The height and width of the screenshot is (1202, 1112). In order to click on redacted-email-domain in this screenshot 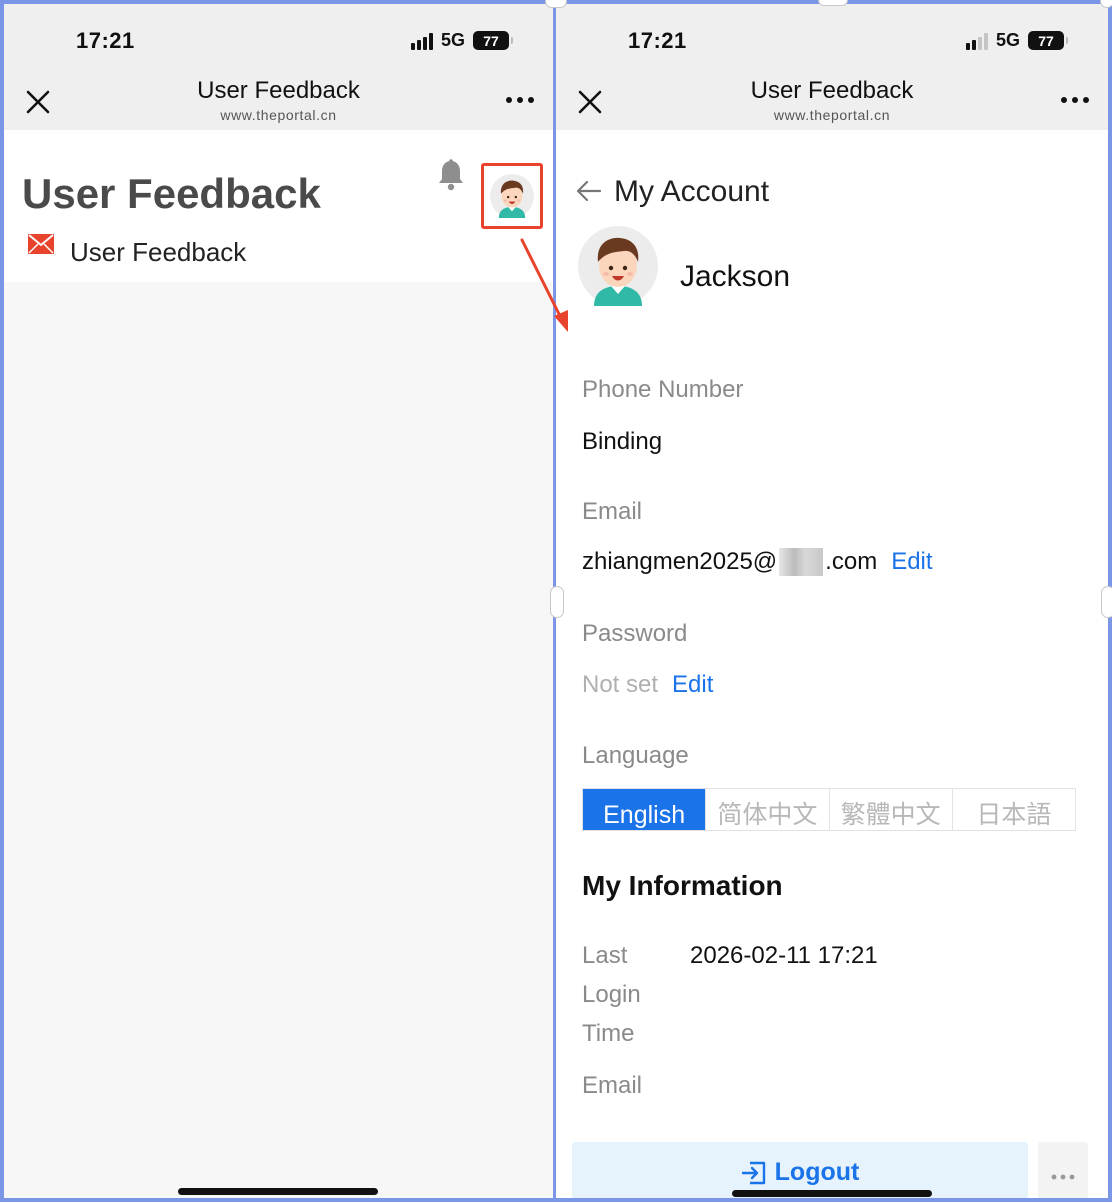, I will do `click(801, 562)`.